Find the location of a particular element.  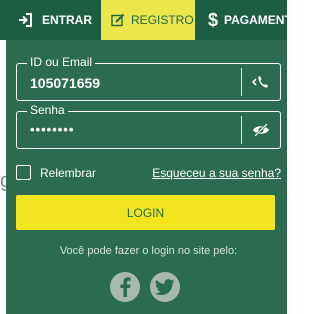

dollar-icon: $ is located at coordinates (212, 19).